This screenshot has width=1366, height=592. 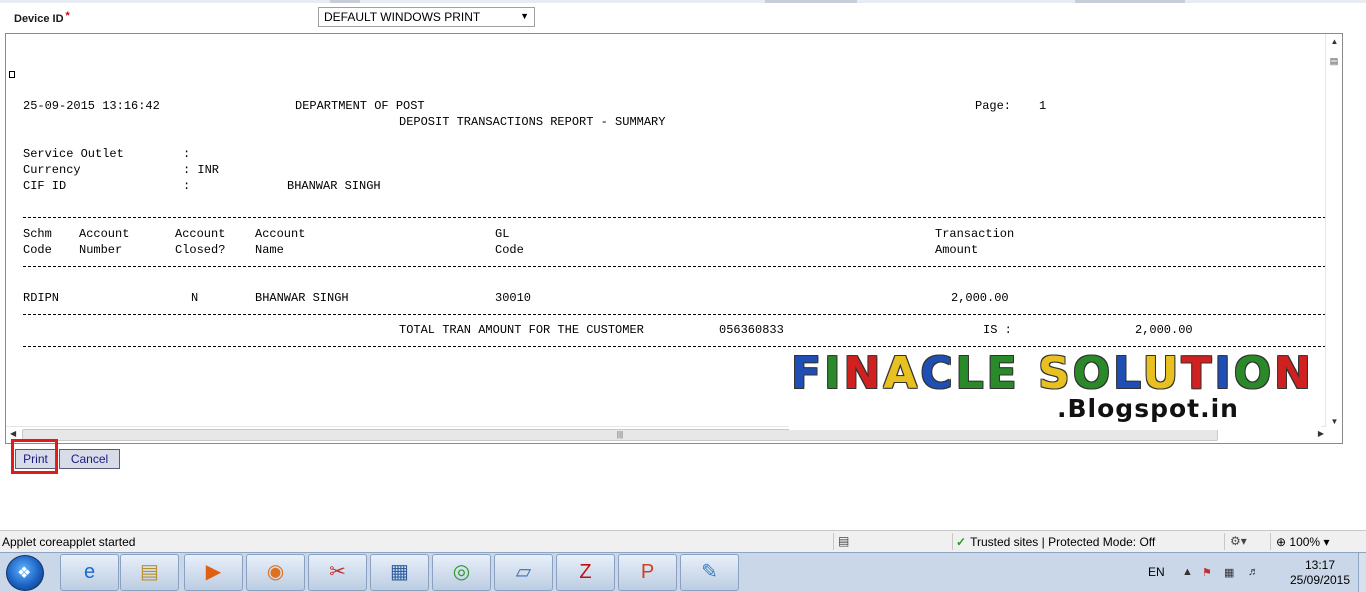 I want to click on zoom-control: ⊕ 100% ▾, so click(x=1302, y=542).